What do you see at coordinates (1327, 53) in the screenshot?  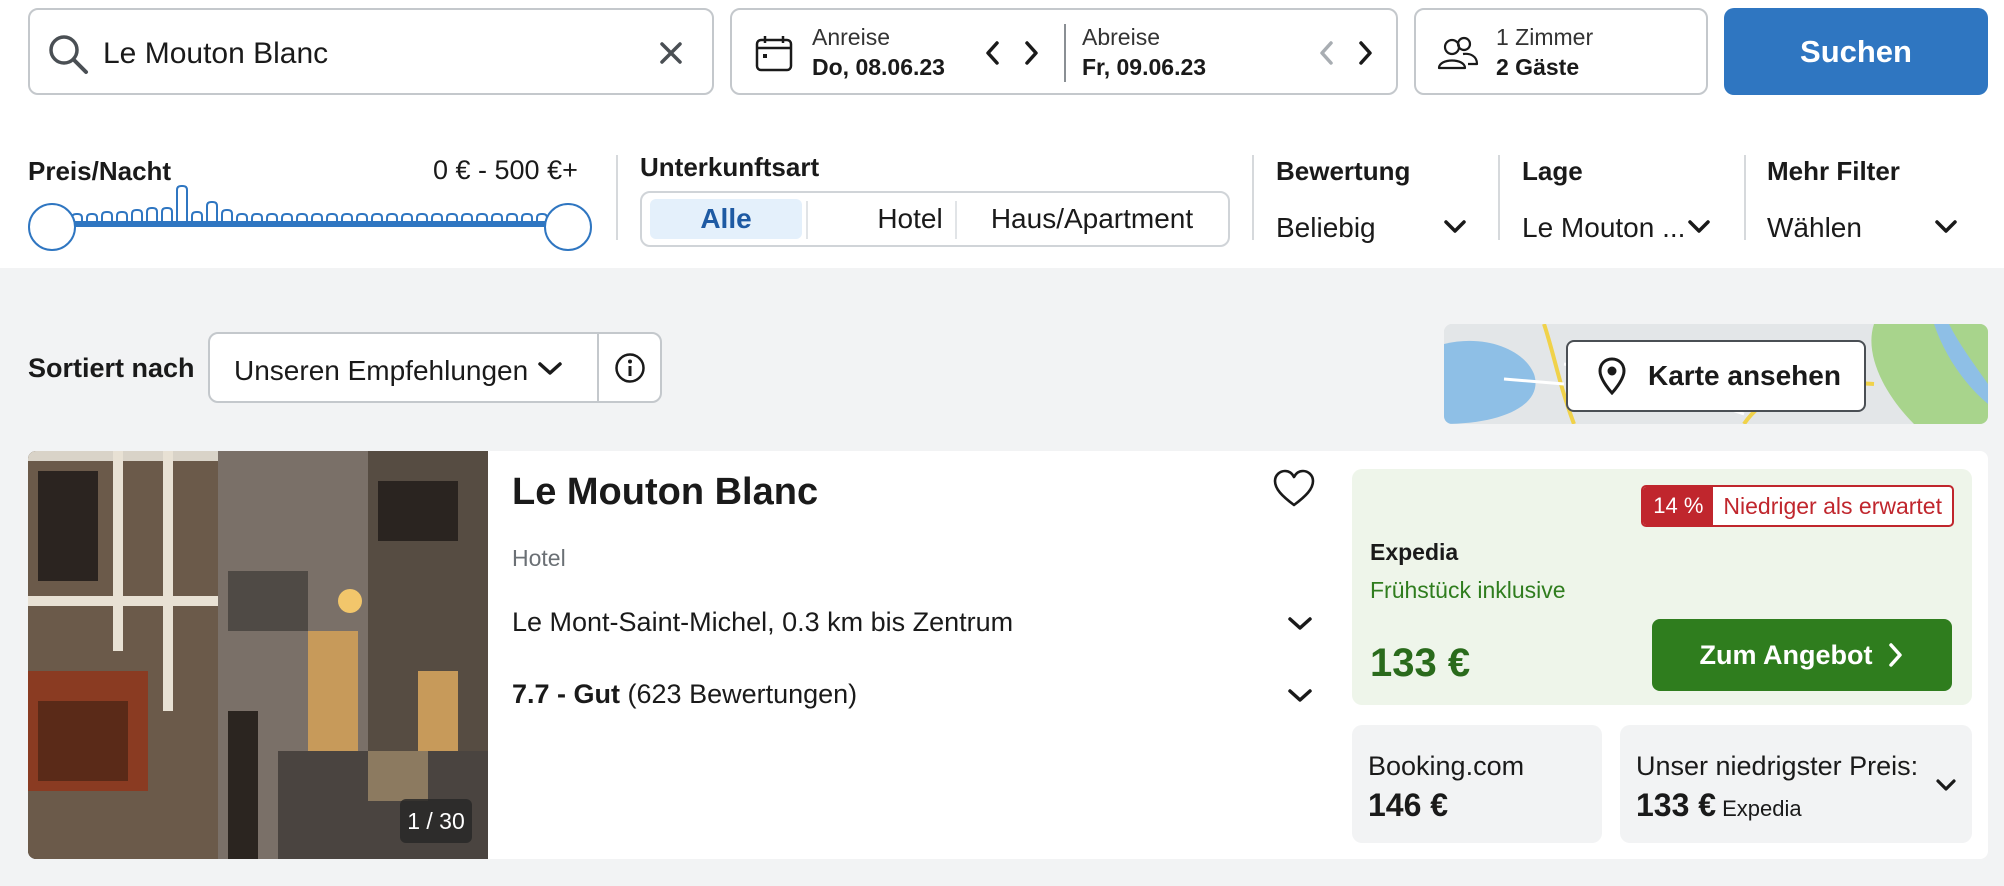 I see `checkout-prev-icon` at bounding box center [1327, 53].